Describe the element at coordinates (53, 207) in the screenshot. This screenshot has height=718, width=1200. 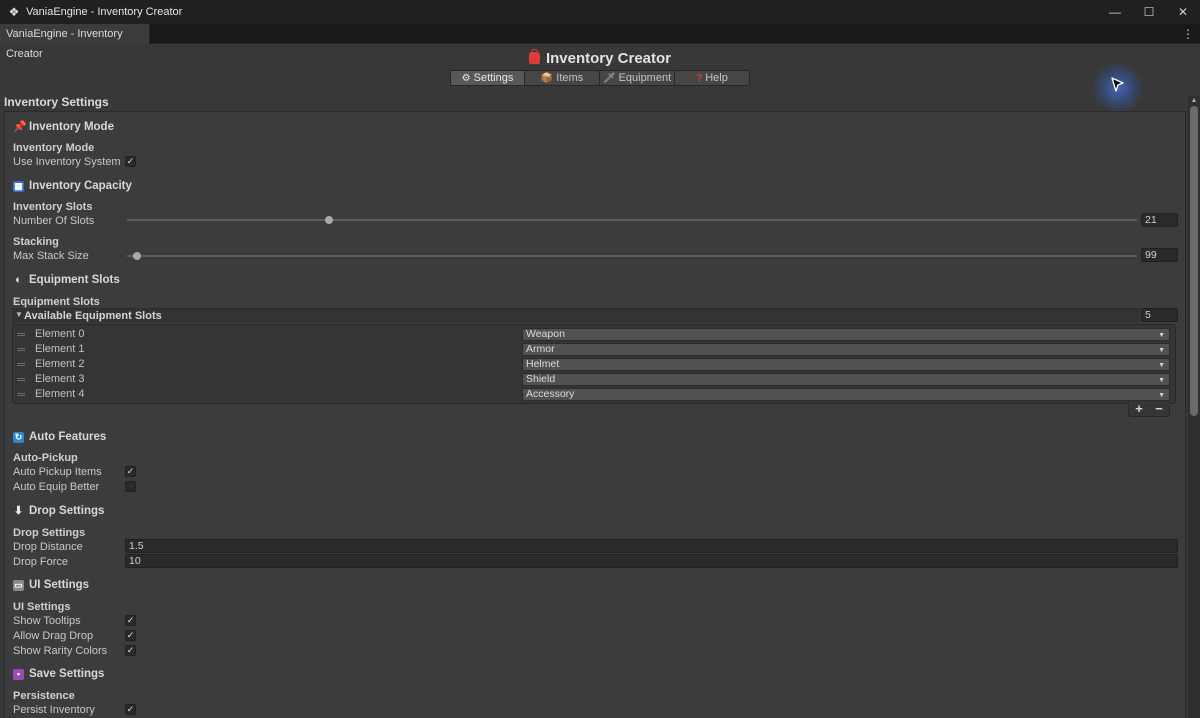
I see `subtitle-inventory-slots: Inventory Slots` at that location.